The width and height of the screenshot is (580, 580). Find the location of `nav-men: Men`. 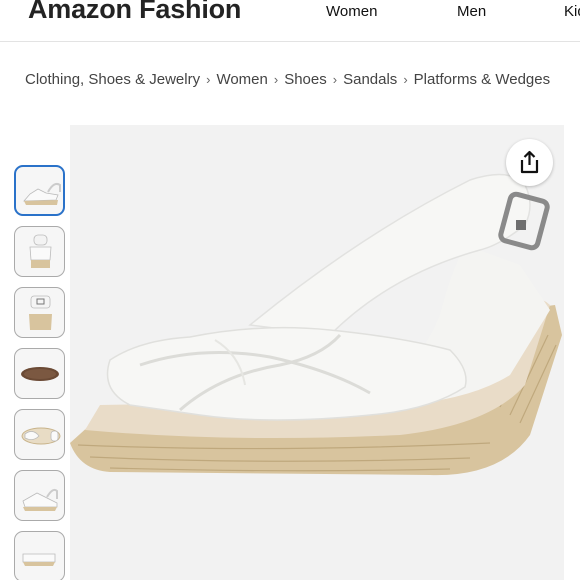

nav-men: Men is located at coordinates (471, 11).